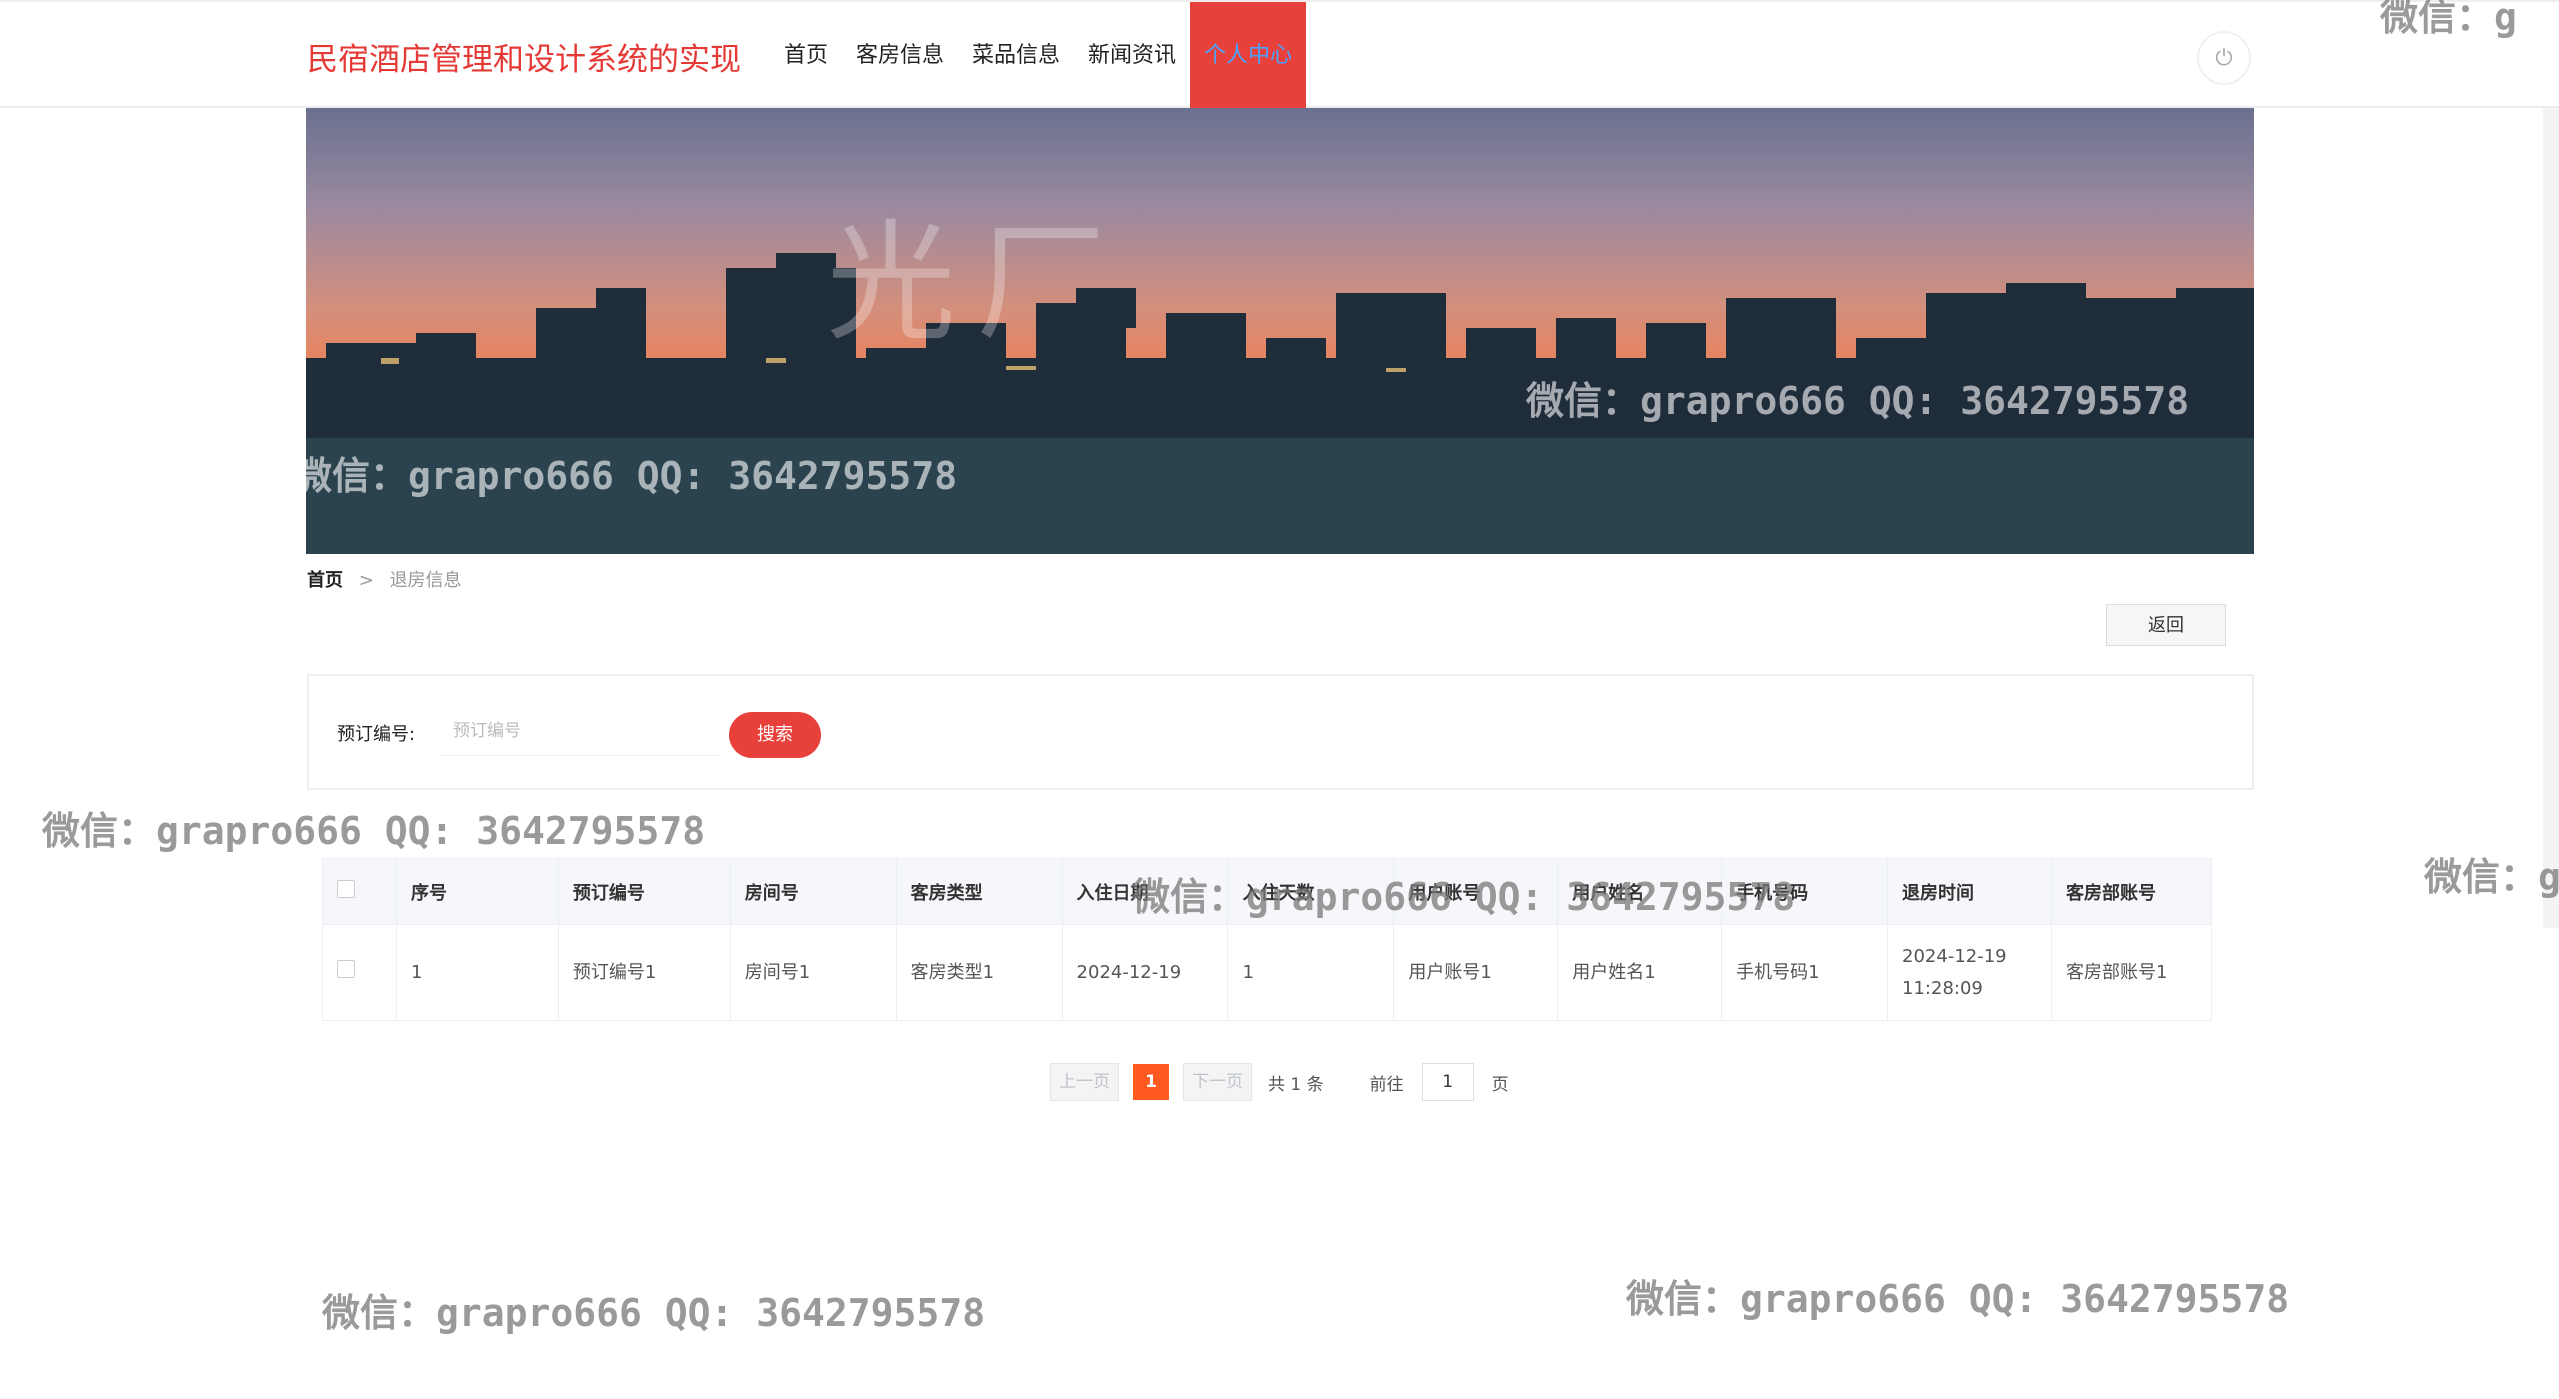 The width and height of the screenshot is (2559, 1399). What do you see at coordinates (425, 580) in the screenshot?
I see `breadcrumb-current: 退房信息` at bounding box center [425, 580].